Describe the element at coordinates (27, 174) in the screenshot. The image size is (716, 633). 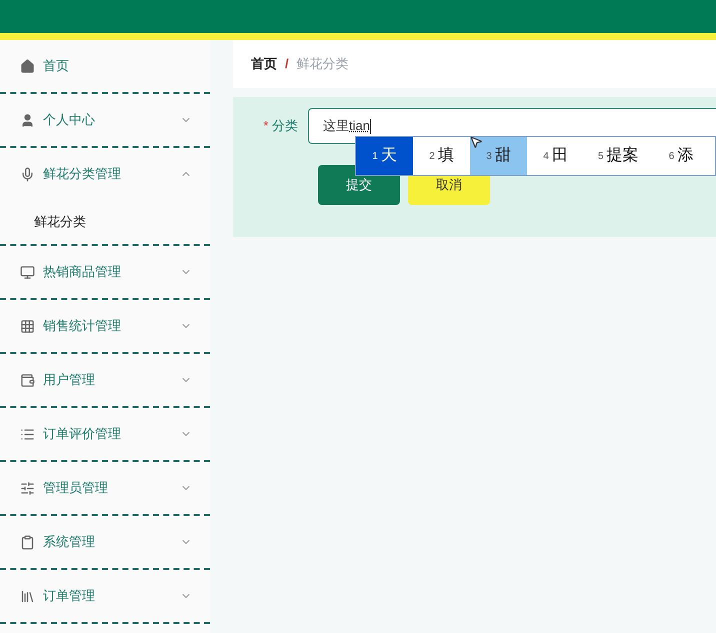
I see `microphone-icon` at that location.